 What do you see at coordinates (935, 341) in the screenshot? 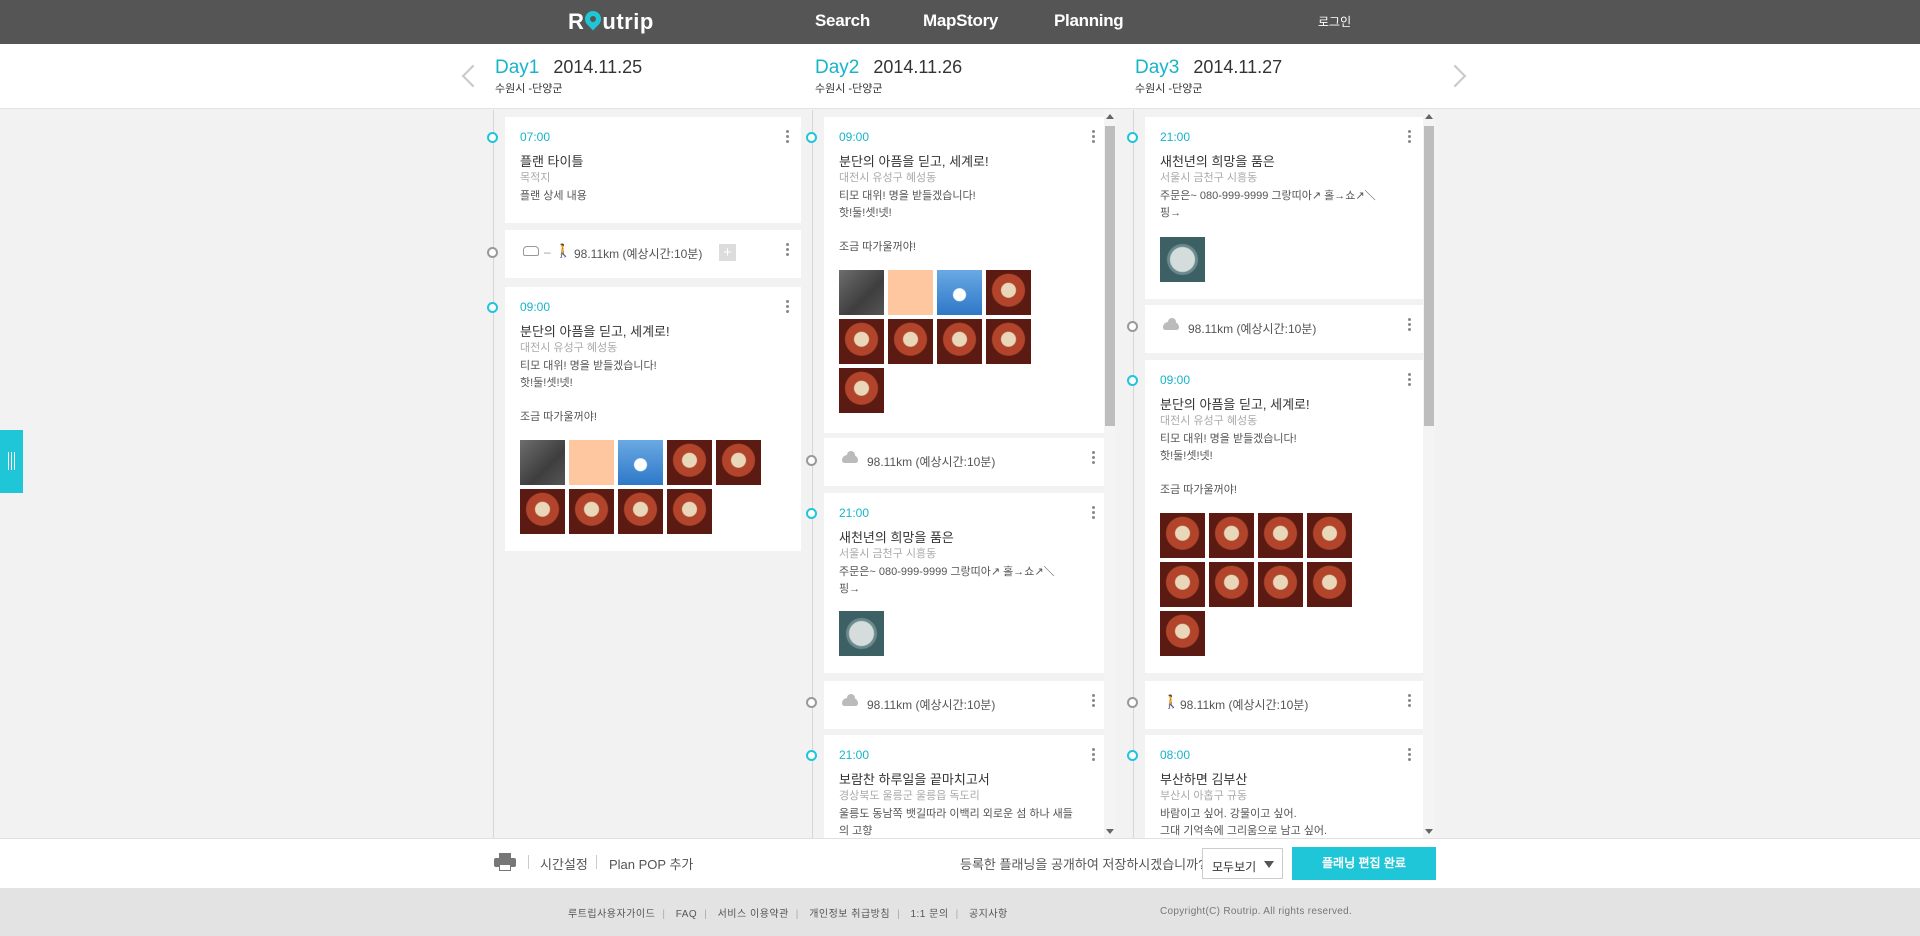
I see `photo-grid` at bounding box center [935, 341].